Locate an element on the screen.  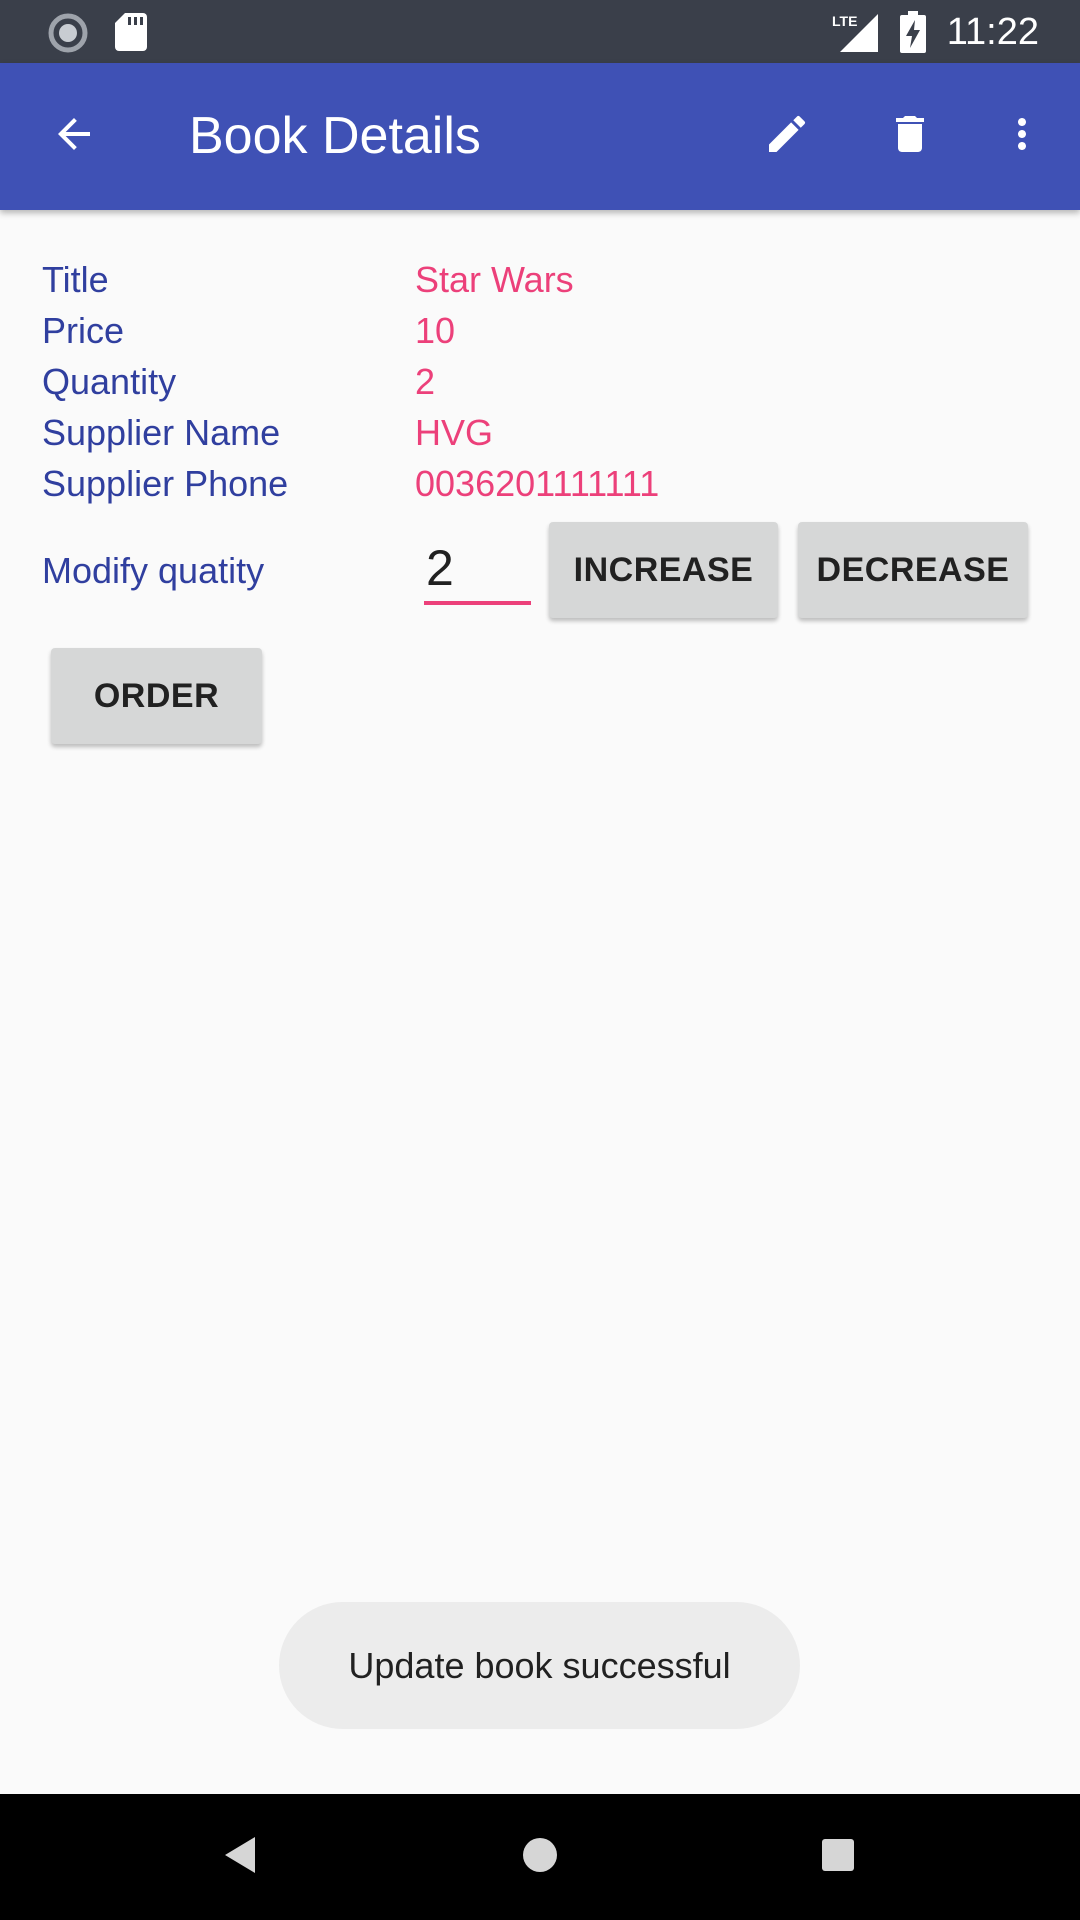
decrease-button: DECREASE is located at coordinates (913, 570).